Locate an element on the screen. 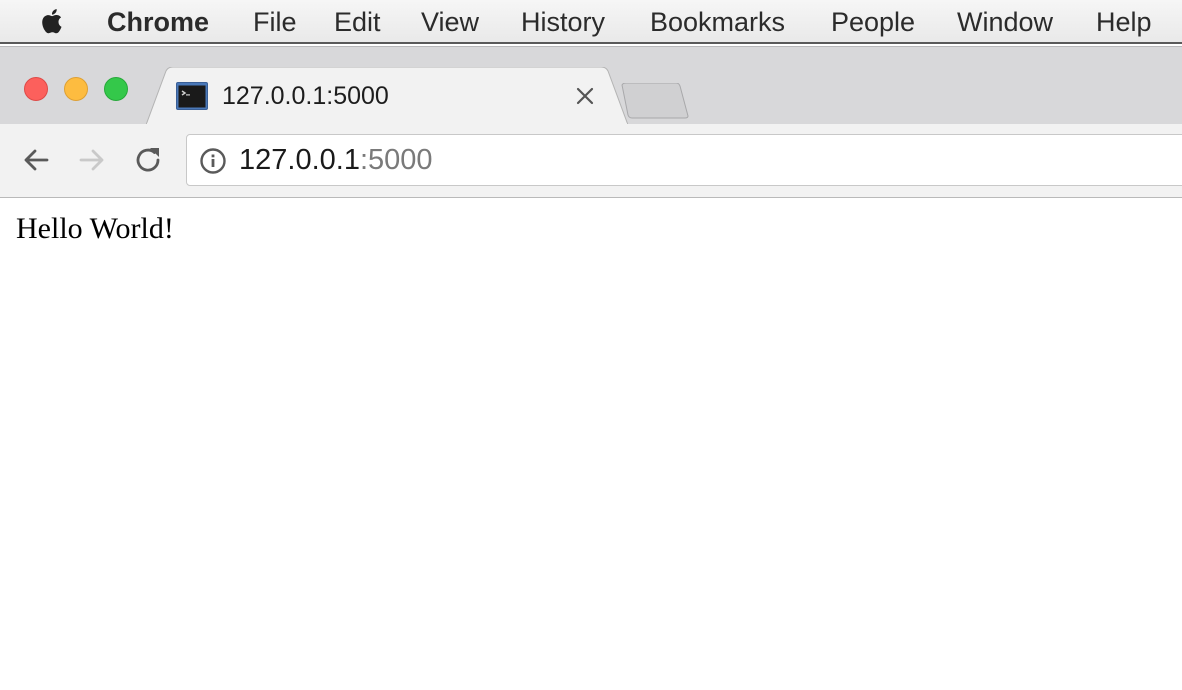  menu-bookmarks: Bookmarks is located at coordinates (717, 22).